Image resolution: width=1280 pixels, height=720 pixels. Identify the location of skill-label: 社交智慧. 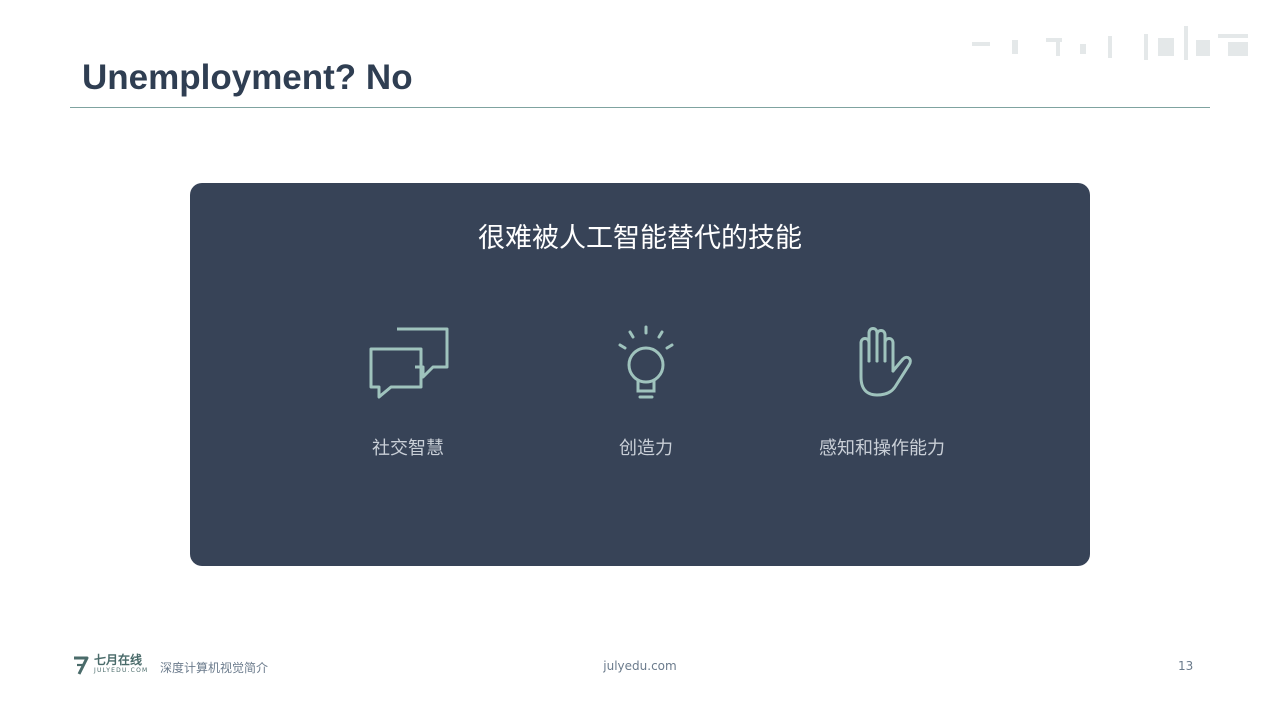
(408, 448).